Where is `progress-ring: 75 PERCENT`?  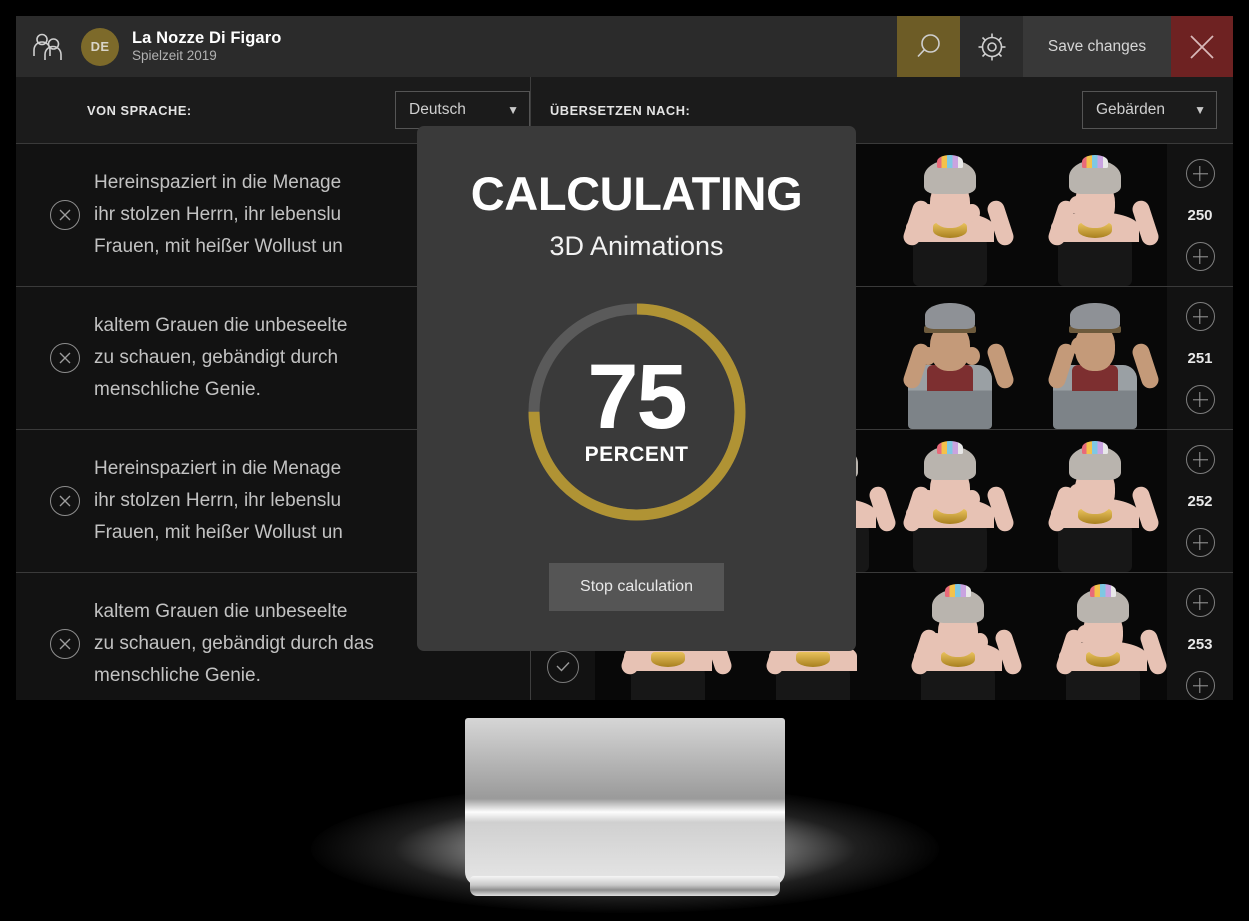 progress-ring: 75 PERCENT is located at coordinates (637, 412).